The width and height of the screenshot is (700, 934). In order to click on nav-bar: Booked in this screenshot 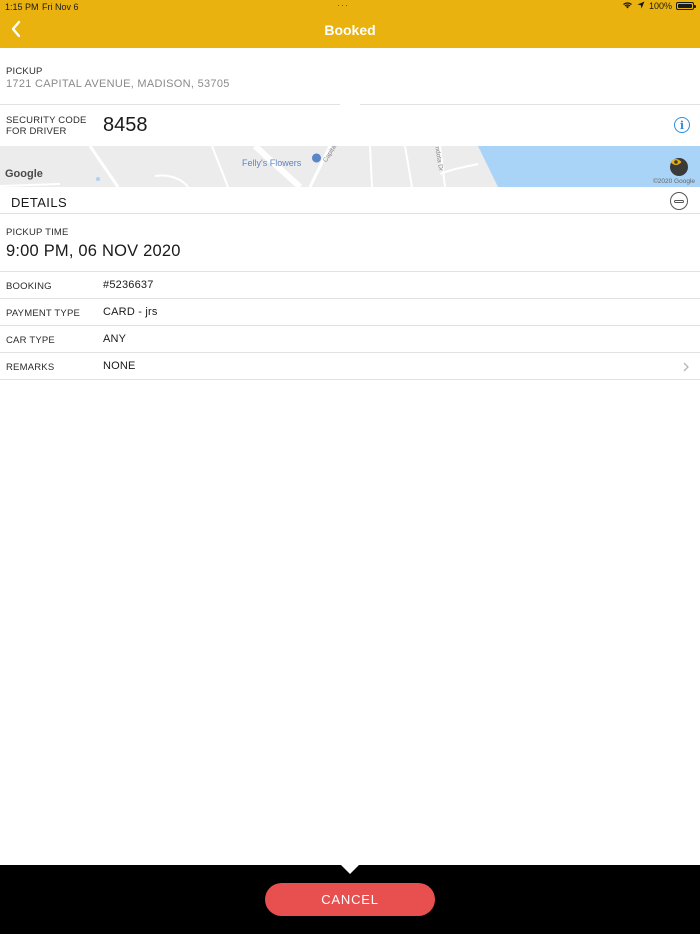, I will do `click(350, 31)`.